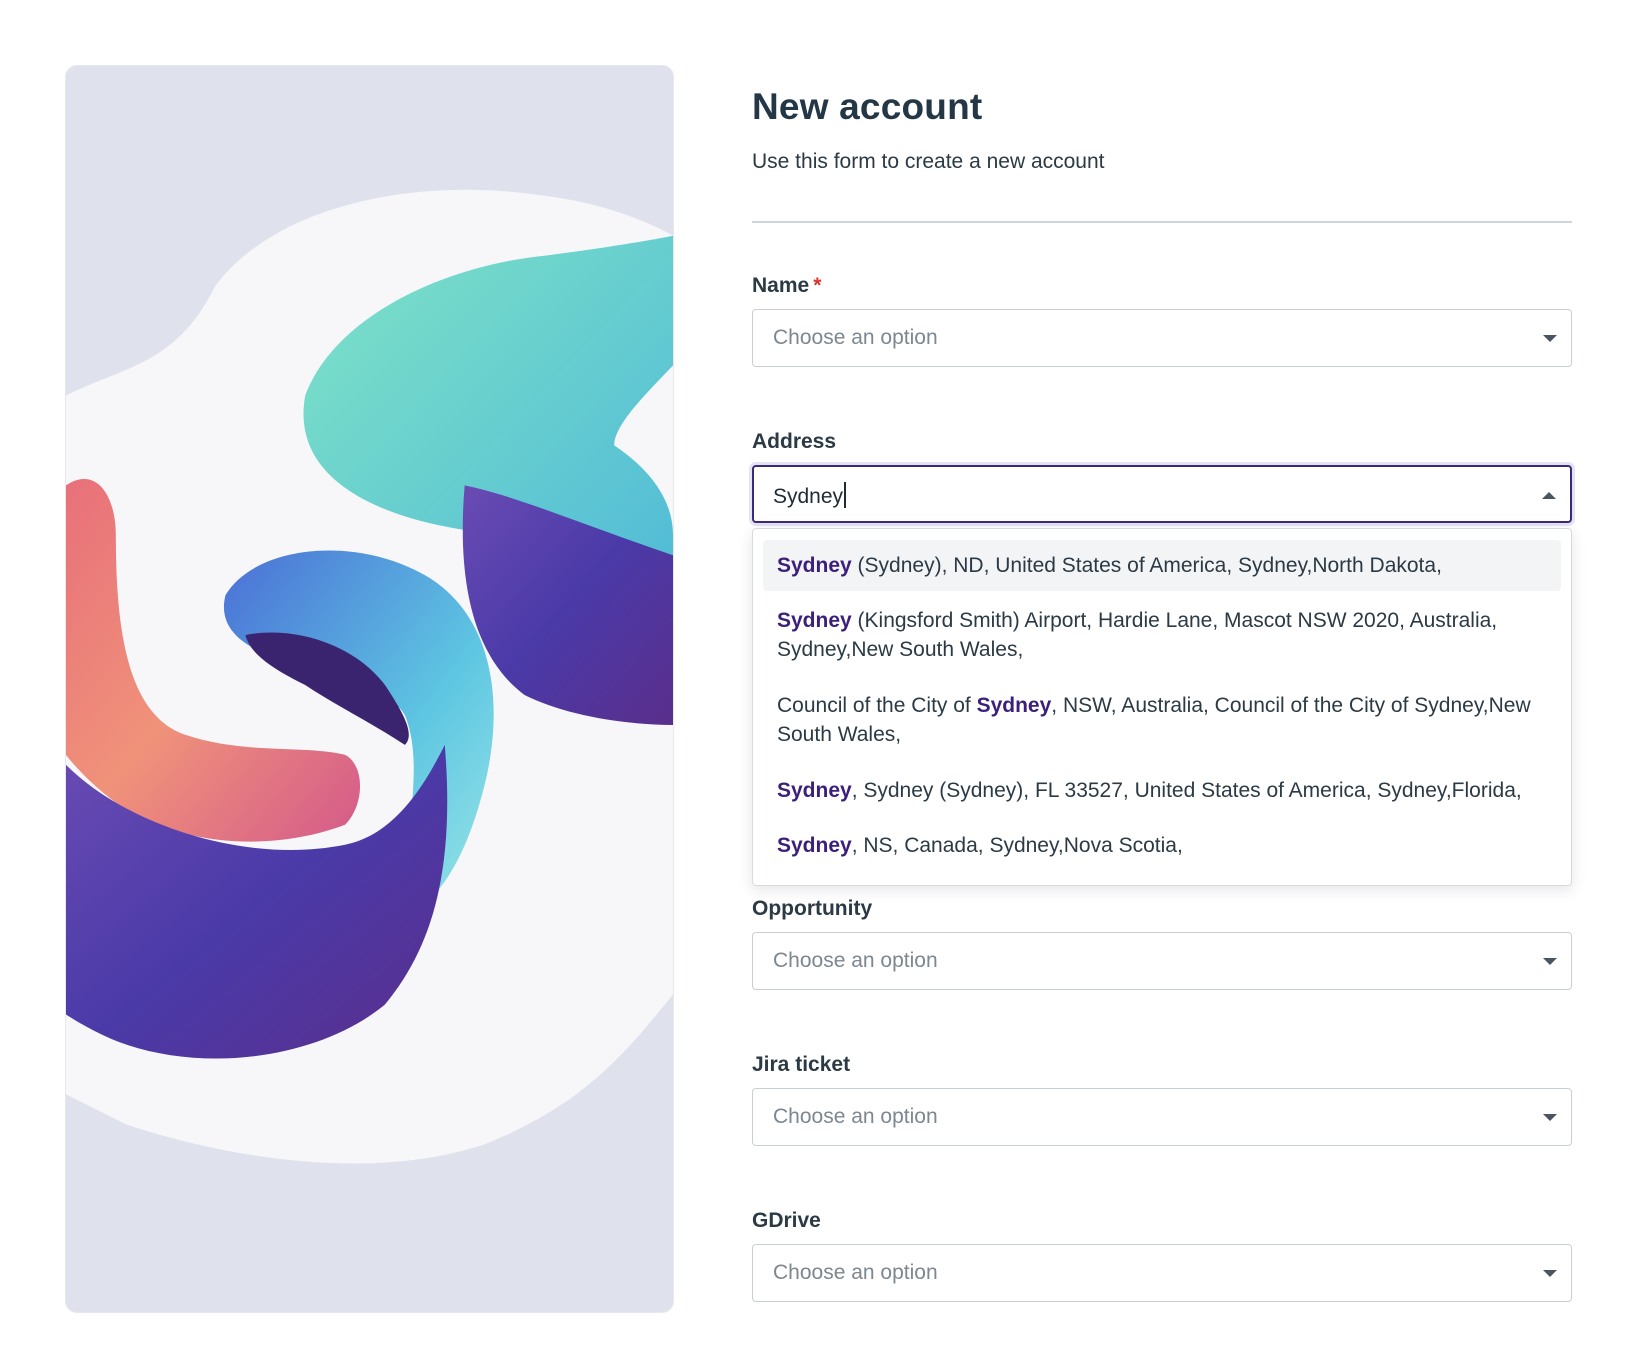 The image size is (1652, 1346). I want to click on jira-ticket-select-placeholder: Choose an option, so click(855, 1116).